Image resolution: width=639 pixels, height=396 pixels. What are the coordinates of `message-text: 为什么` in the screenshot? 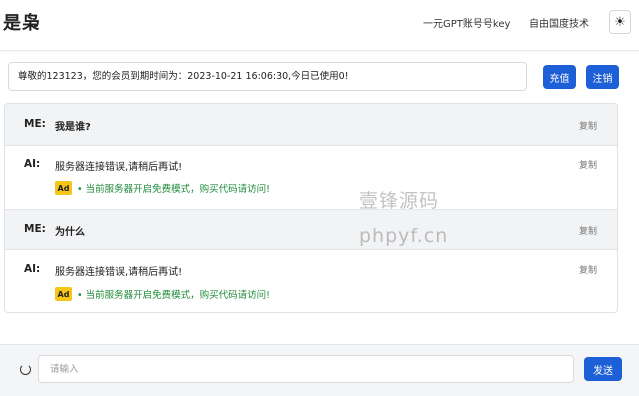 It's located at (70, 232).